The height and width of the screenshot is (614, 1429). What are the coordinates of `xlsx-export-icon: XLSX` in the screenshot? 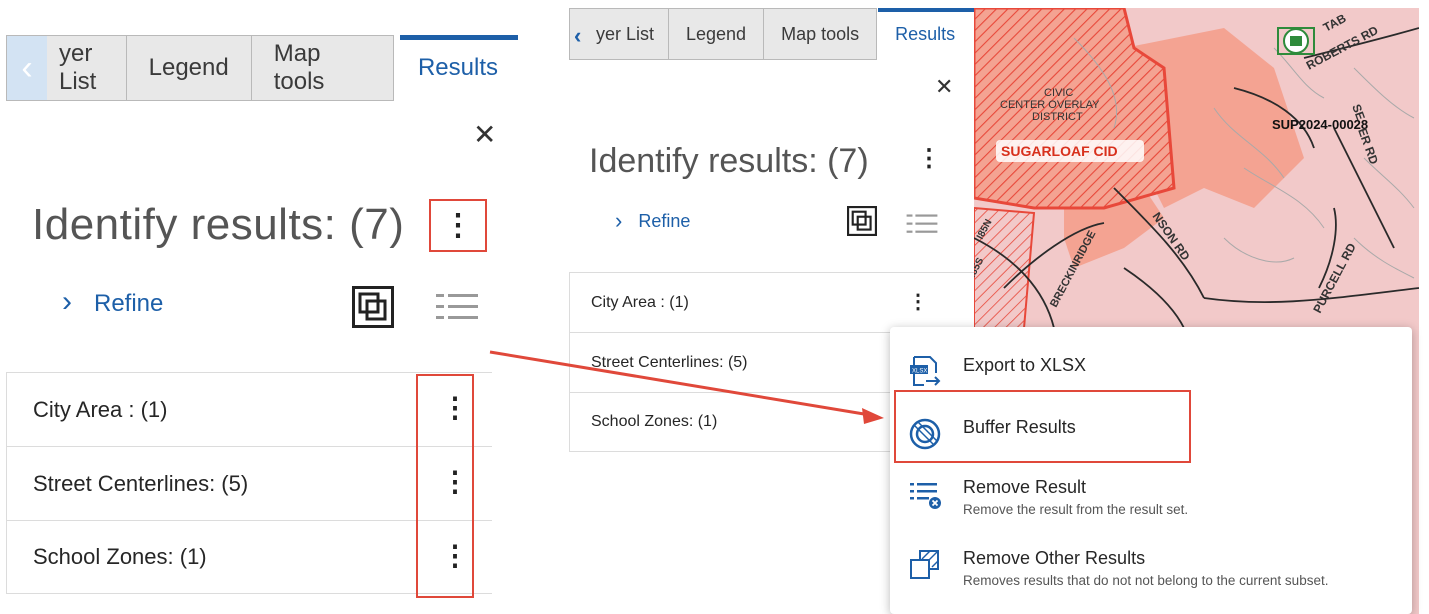 It's located at (925, 371).